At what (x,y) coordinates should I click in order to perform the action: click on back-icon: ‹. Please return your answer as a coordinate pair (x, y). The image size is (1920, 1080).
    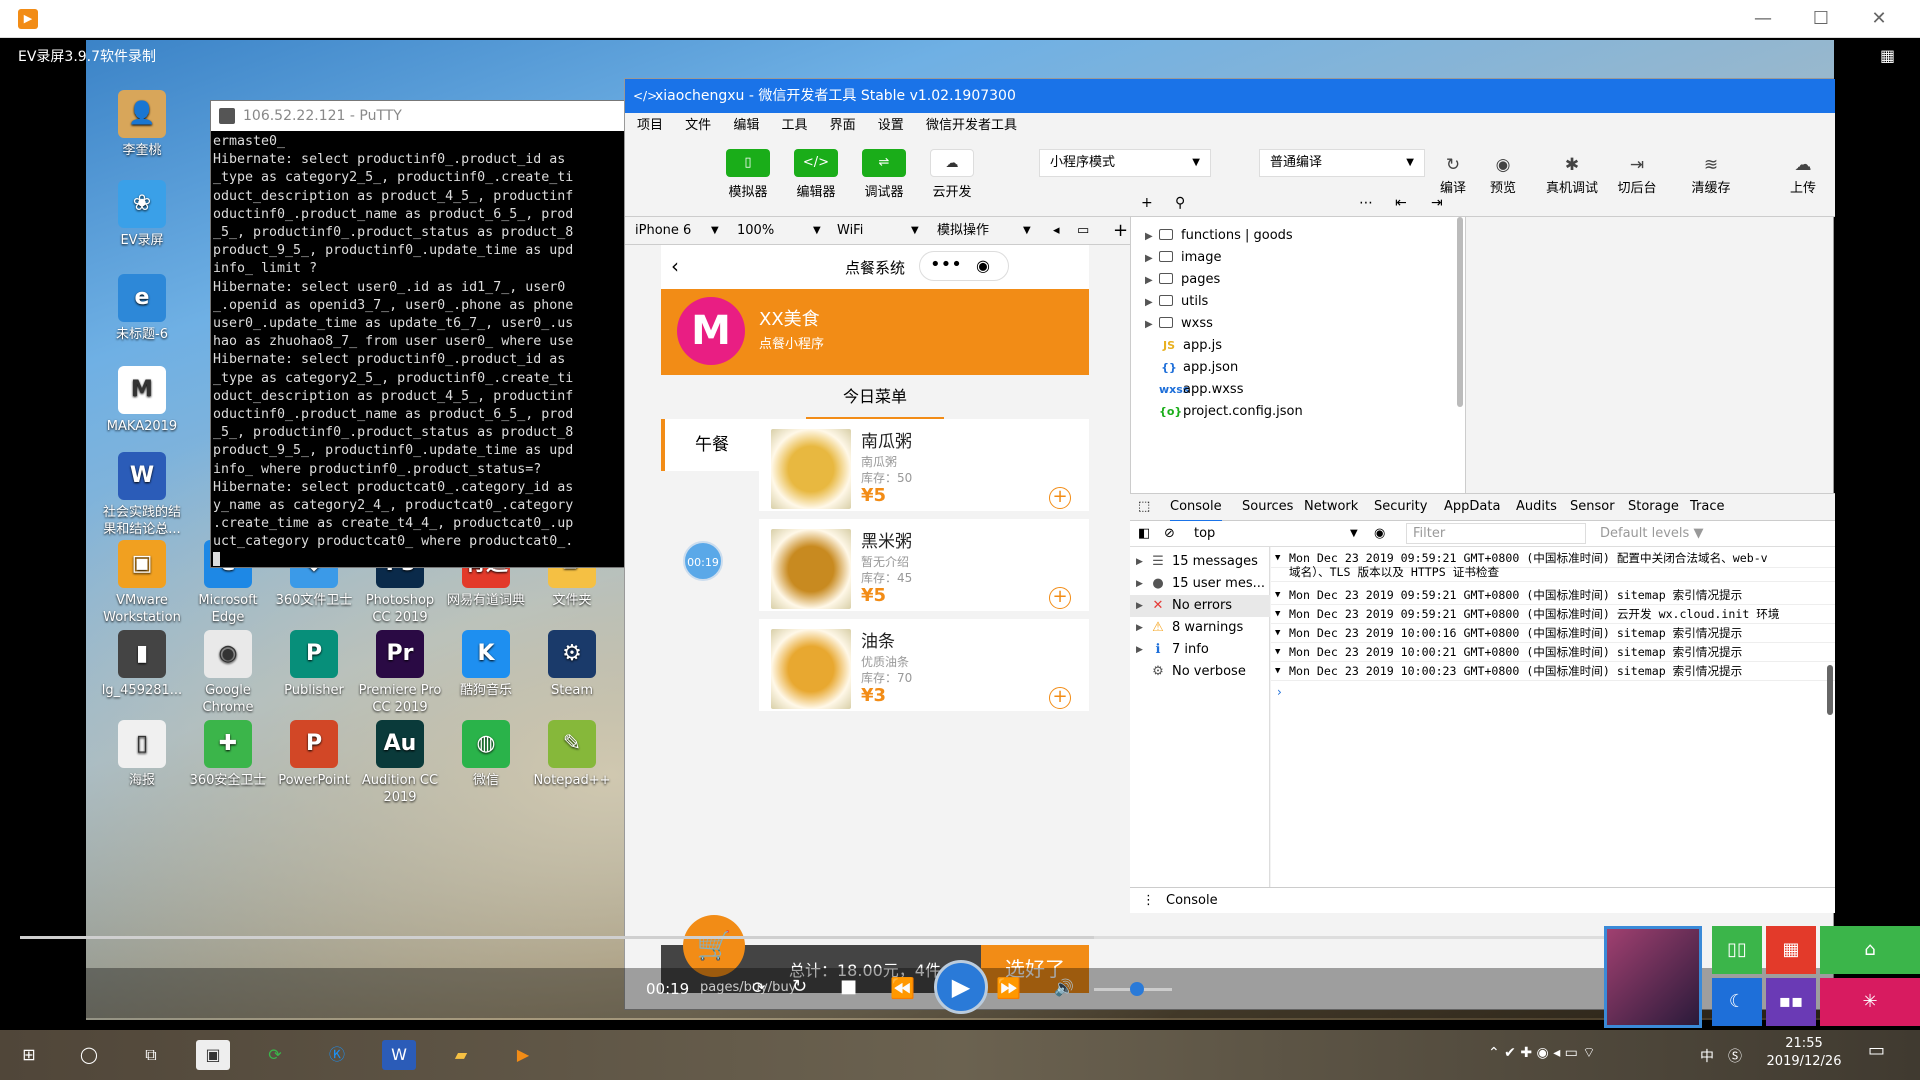
    Looking at the image, I should click on (675, 266).